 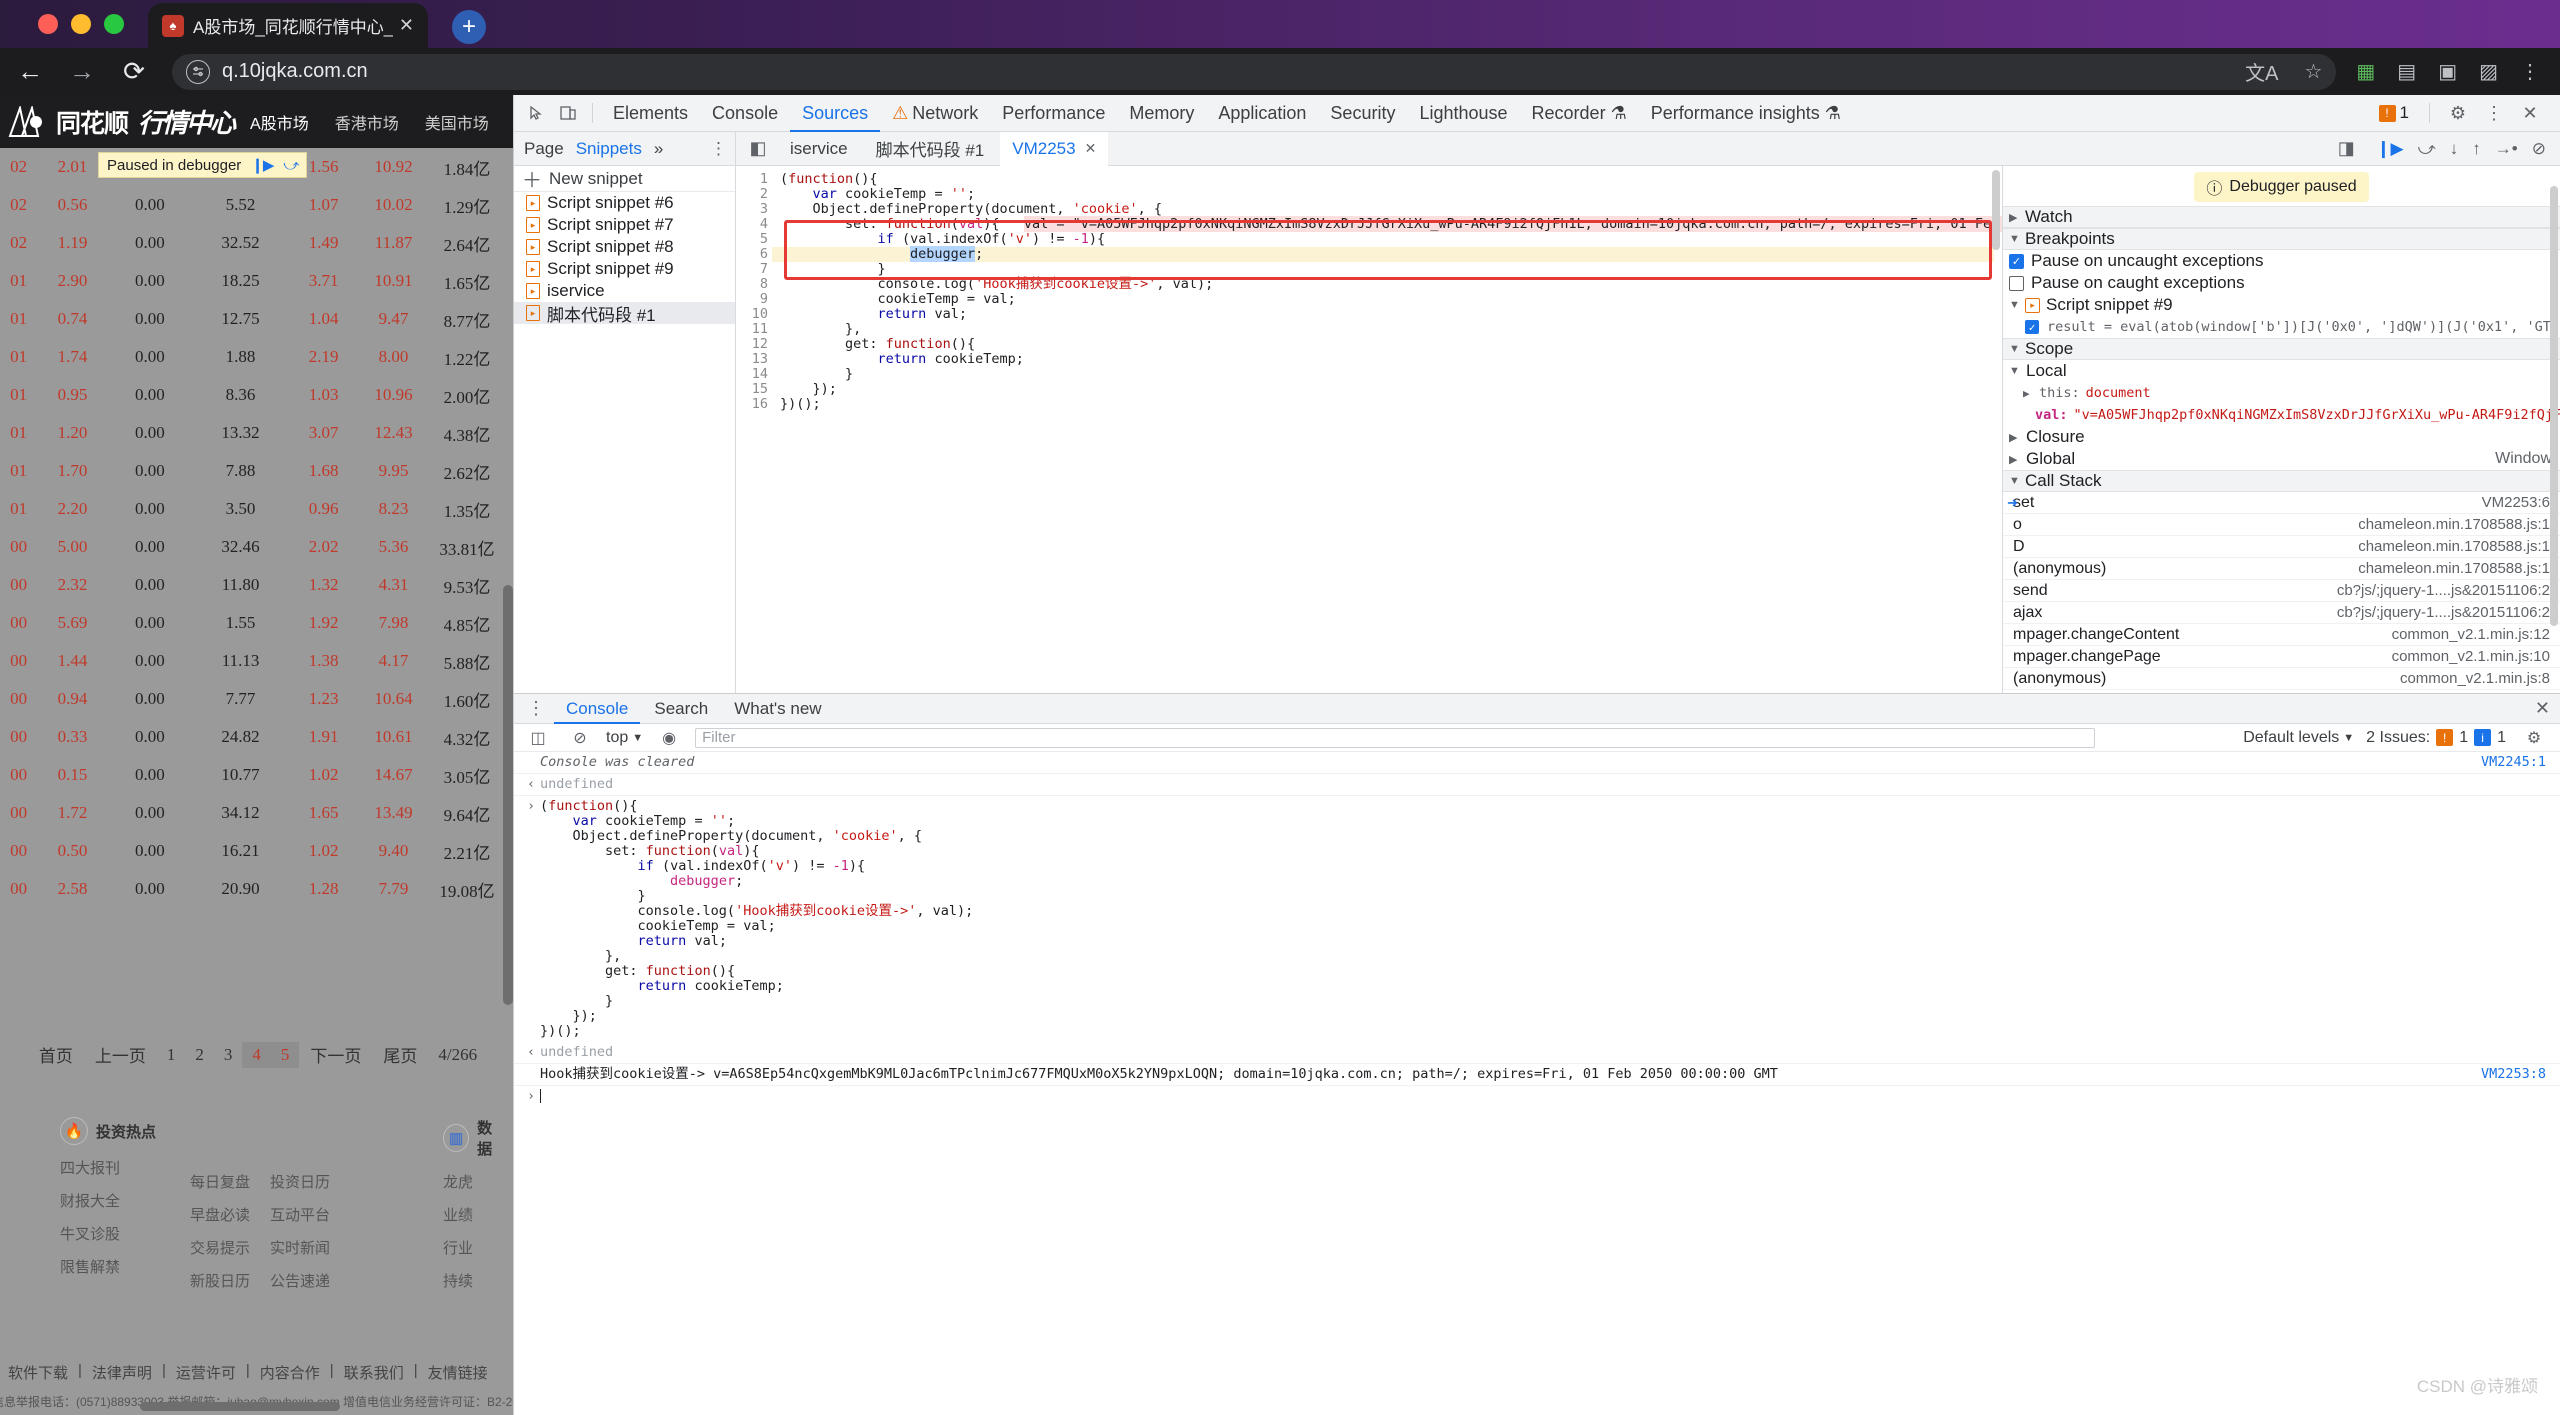 I want to click on table-row: 01 1.20 0.00 13.32 3.07 12.43 4.38亿, so click(x=252, y=433).